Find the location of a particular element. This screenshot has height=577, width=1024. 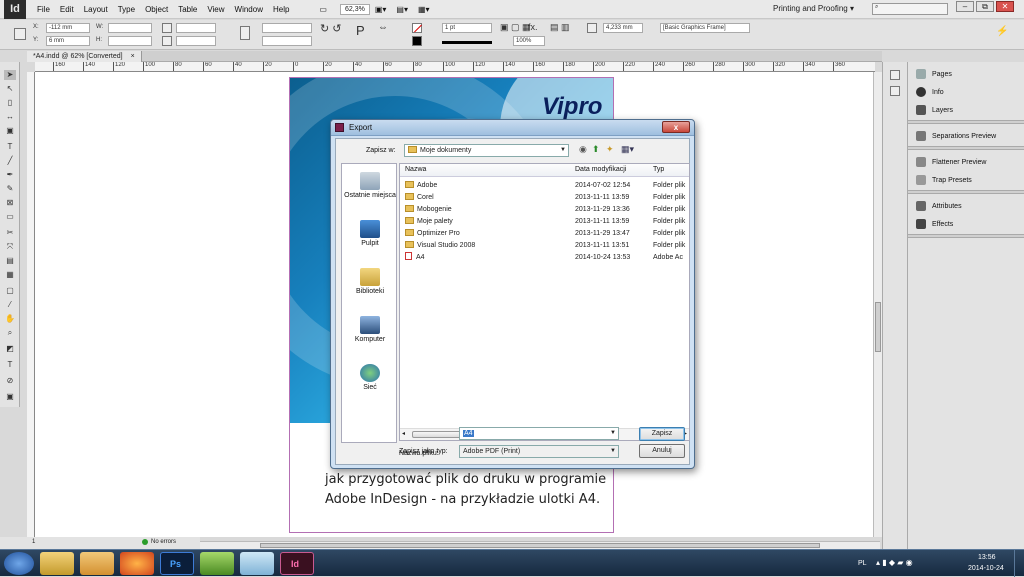

explorer-taskbar-icon is located at coordinates (57, 563).